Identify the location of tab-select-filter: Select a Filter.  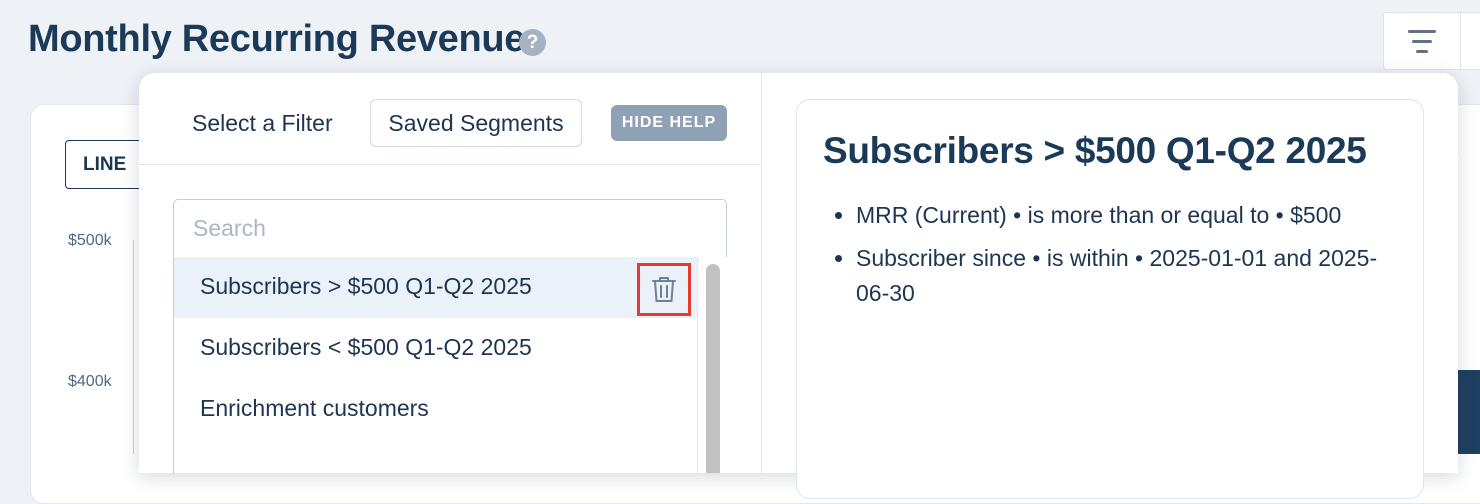
(262, 123).